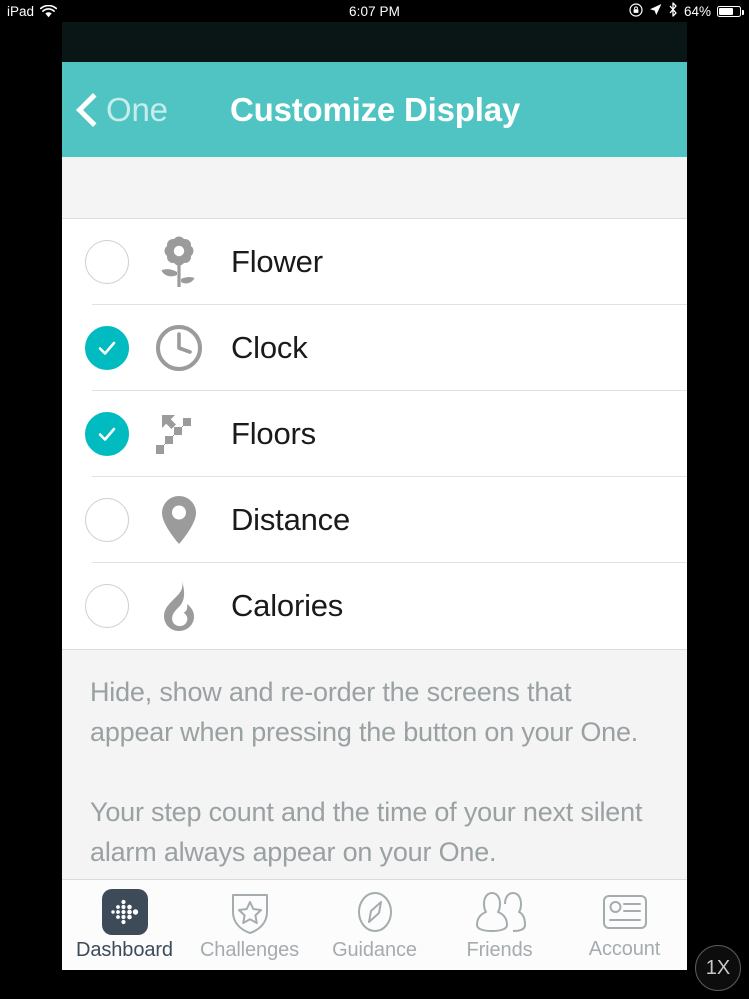 This screenshot has width=749, height=999. I want to click on option-label: Clock, so click(269, 347).